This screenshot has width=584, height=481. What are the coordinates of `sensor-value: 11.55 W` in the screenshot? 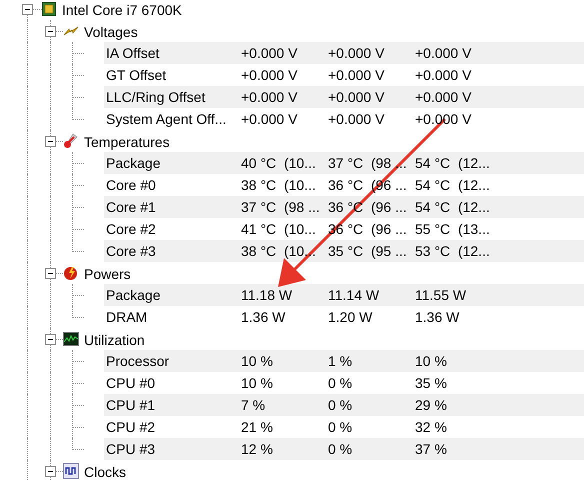 It's located at (441, 295).